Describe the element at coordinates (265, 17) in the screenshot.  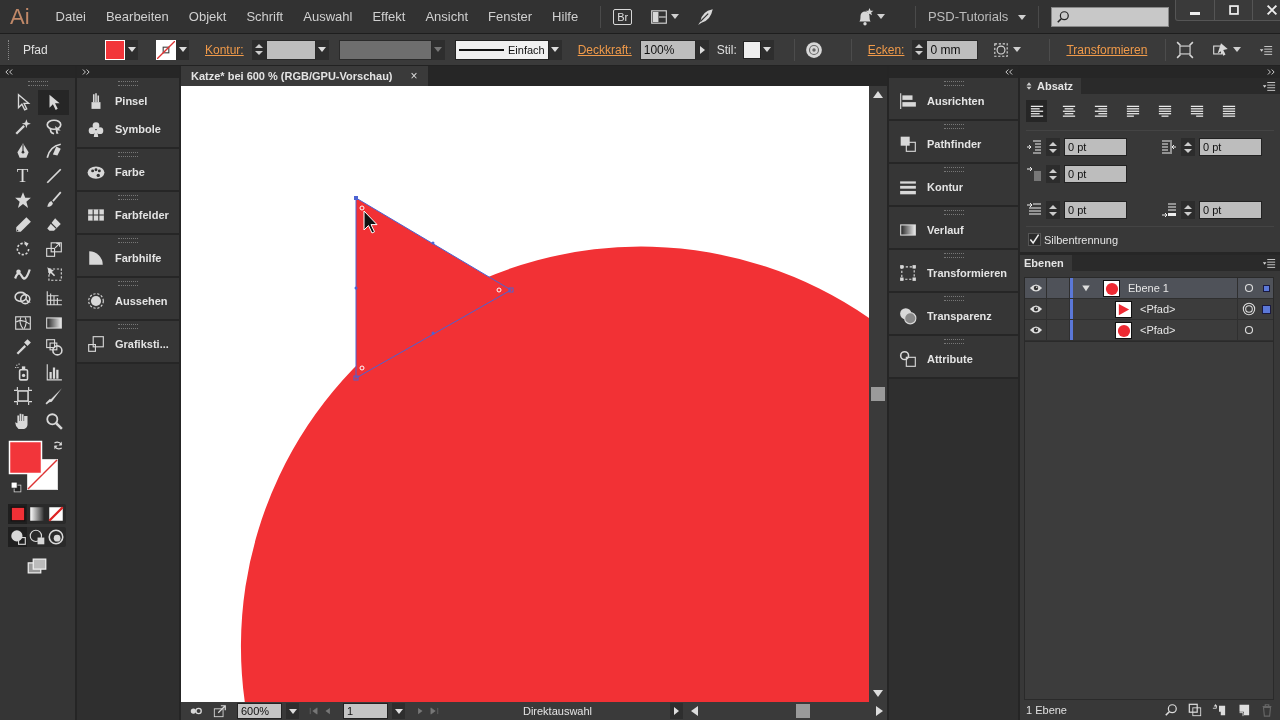
I see `menu-item: Schrift` at that location.